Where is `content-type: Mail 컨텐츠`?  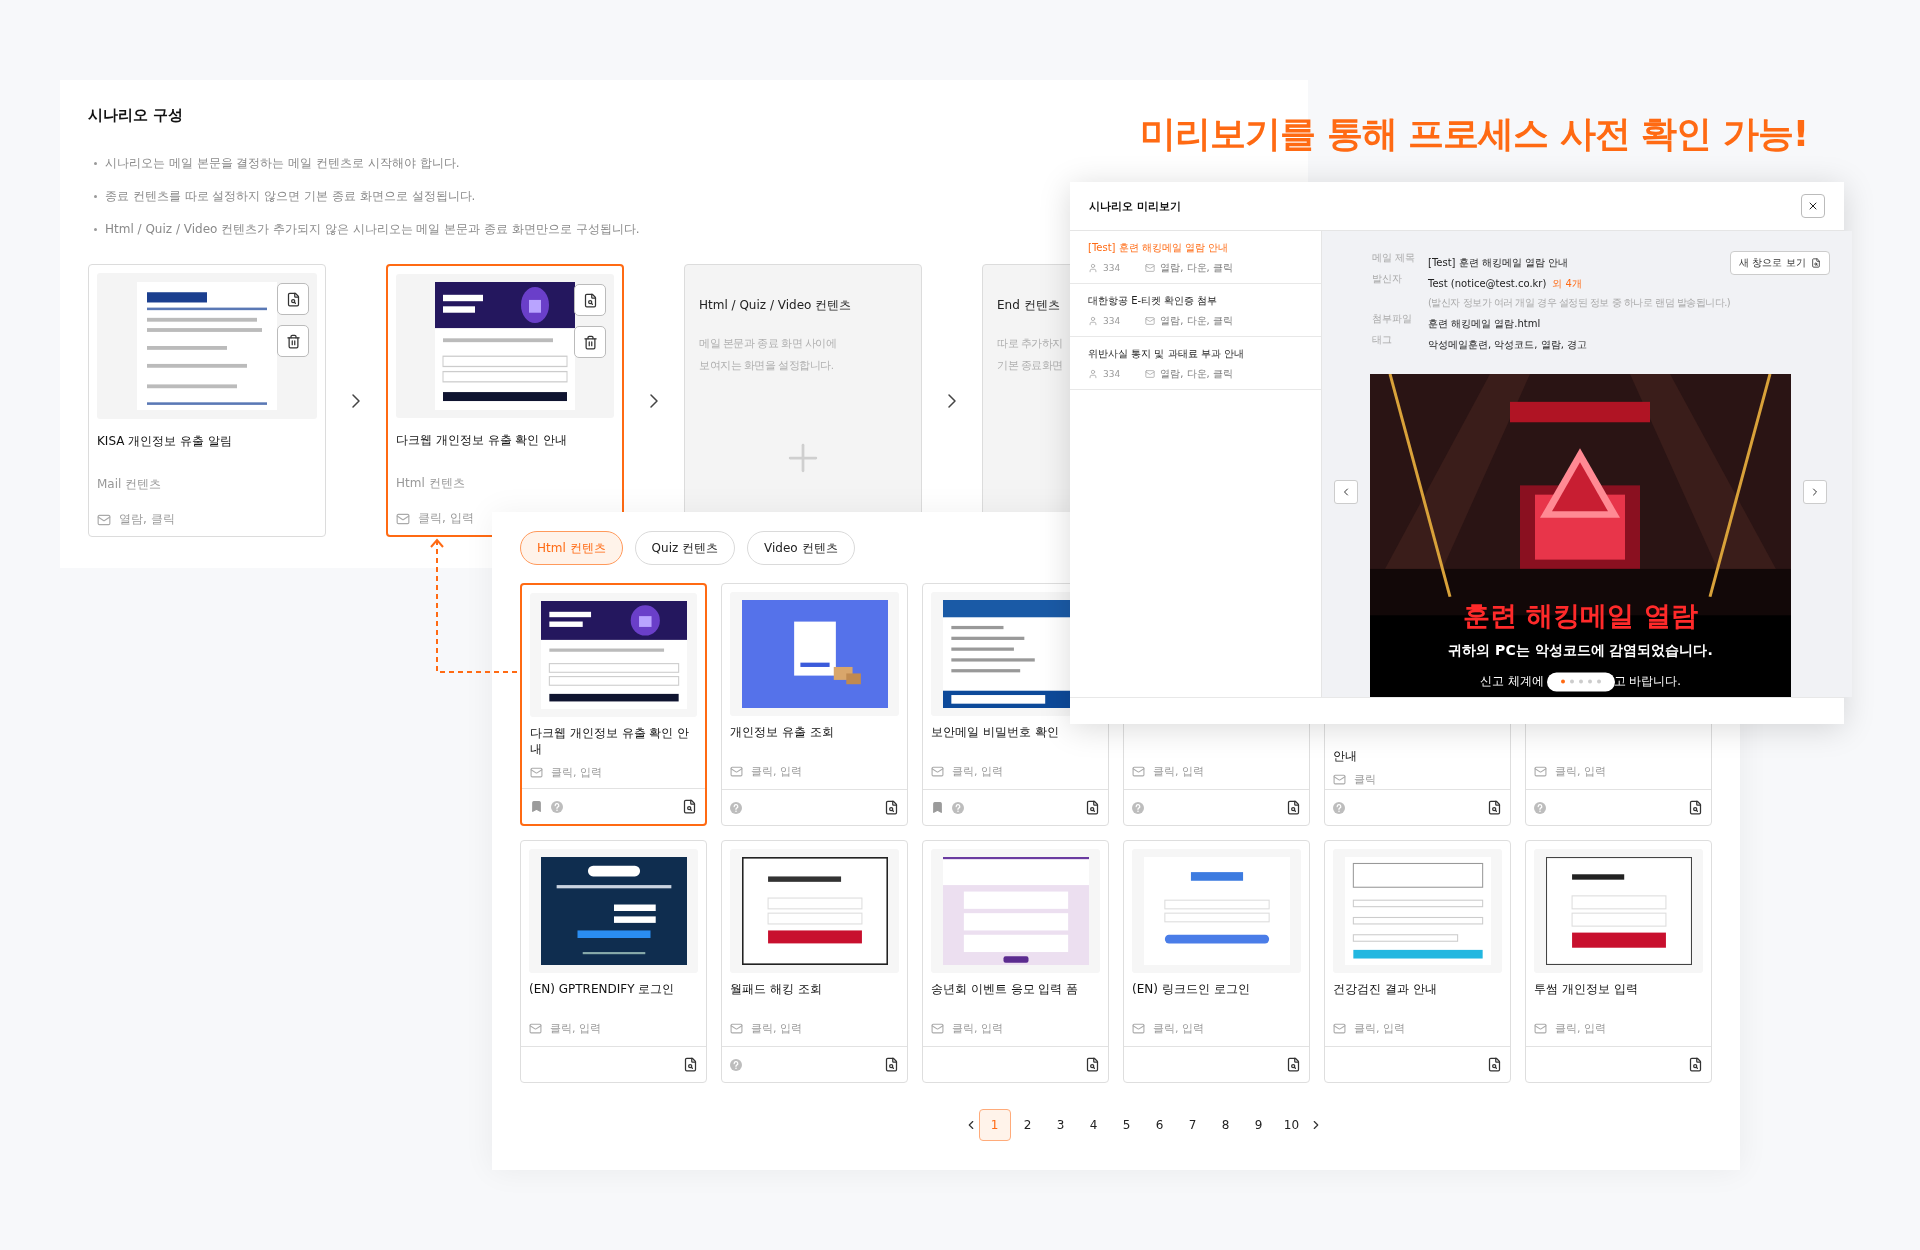 content-type: Mail 컨텐츠 is located at coordinates (129, 484).